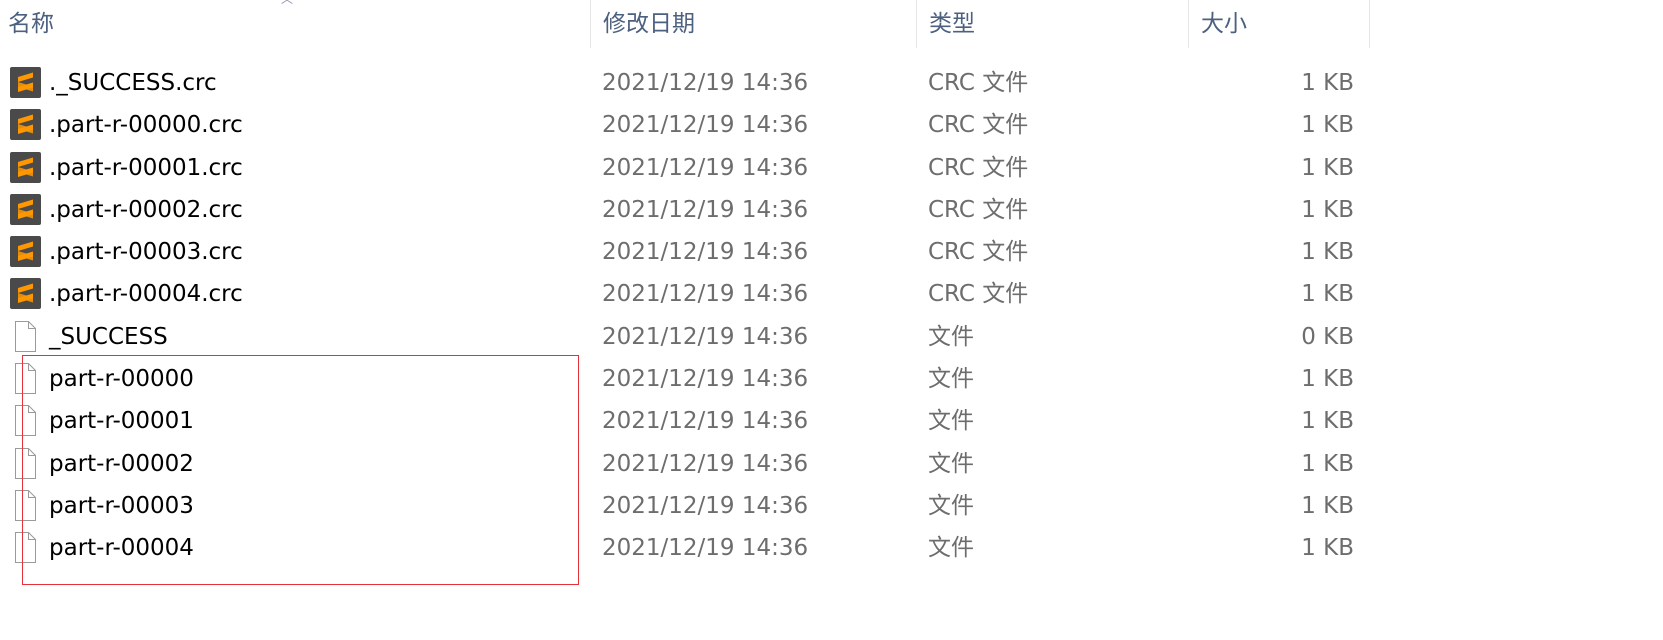 The width and height of the screenshot is (1663, 640). I want to click on file-name: .part-r-00001.crc, so click(146, 167).